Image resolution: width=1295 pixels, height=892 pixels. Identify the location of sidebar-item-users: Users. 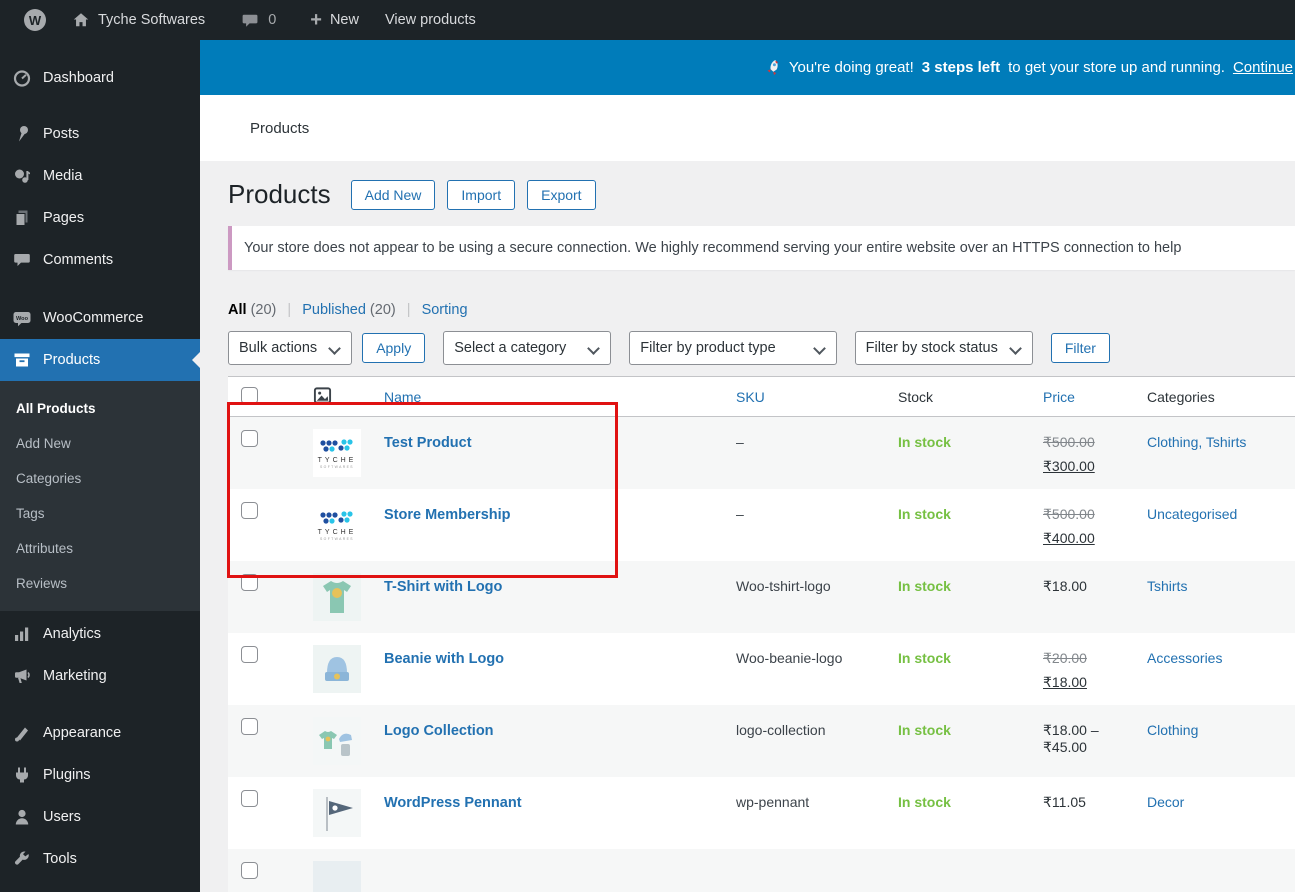
(100, 817).